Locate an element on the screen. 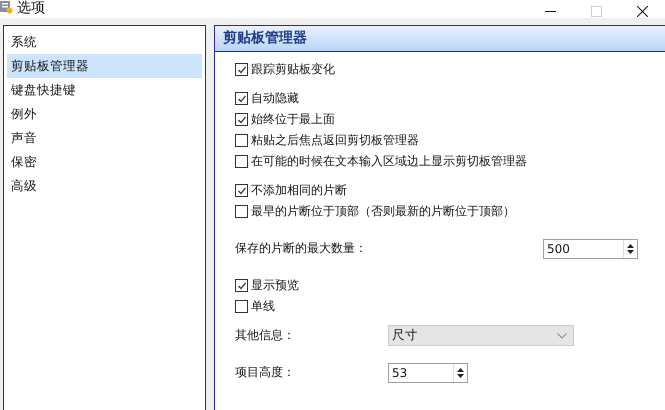  checkbox-label: 始终位于最上面 is located at coordinates (293, 119).